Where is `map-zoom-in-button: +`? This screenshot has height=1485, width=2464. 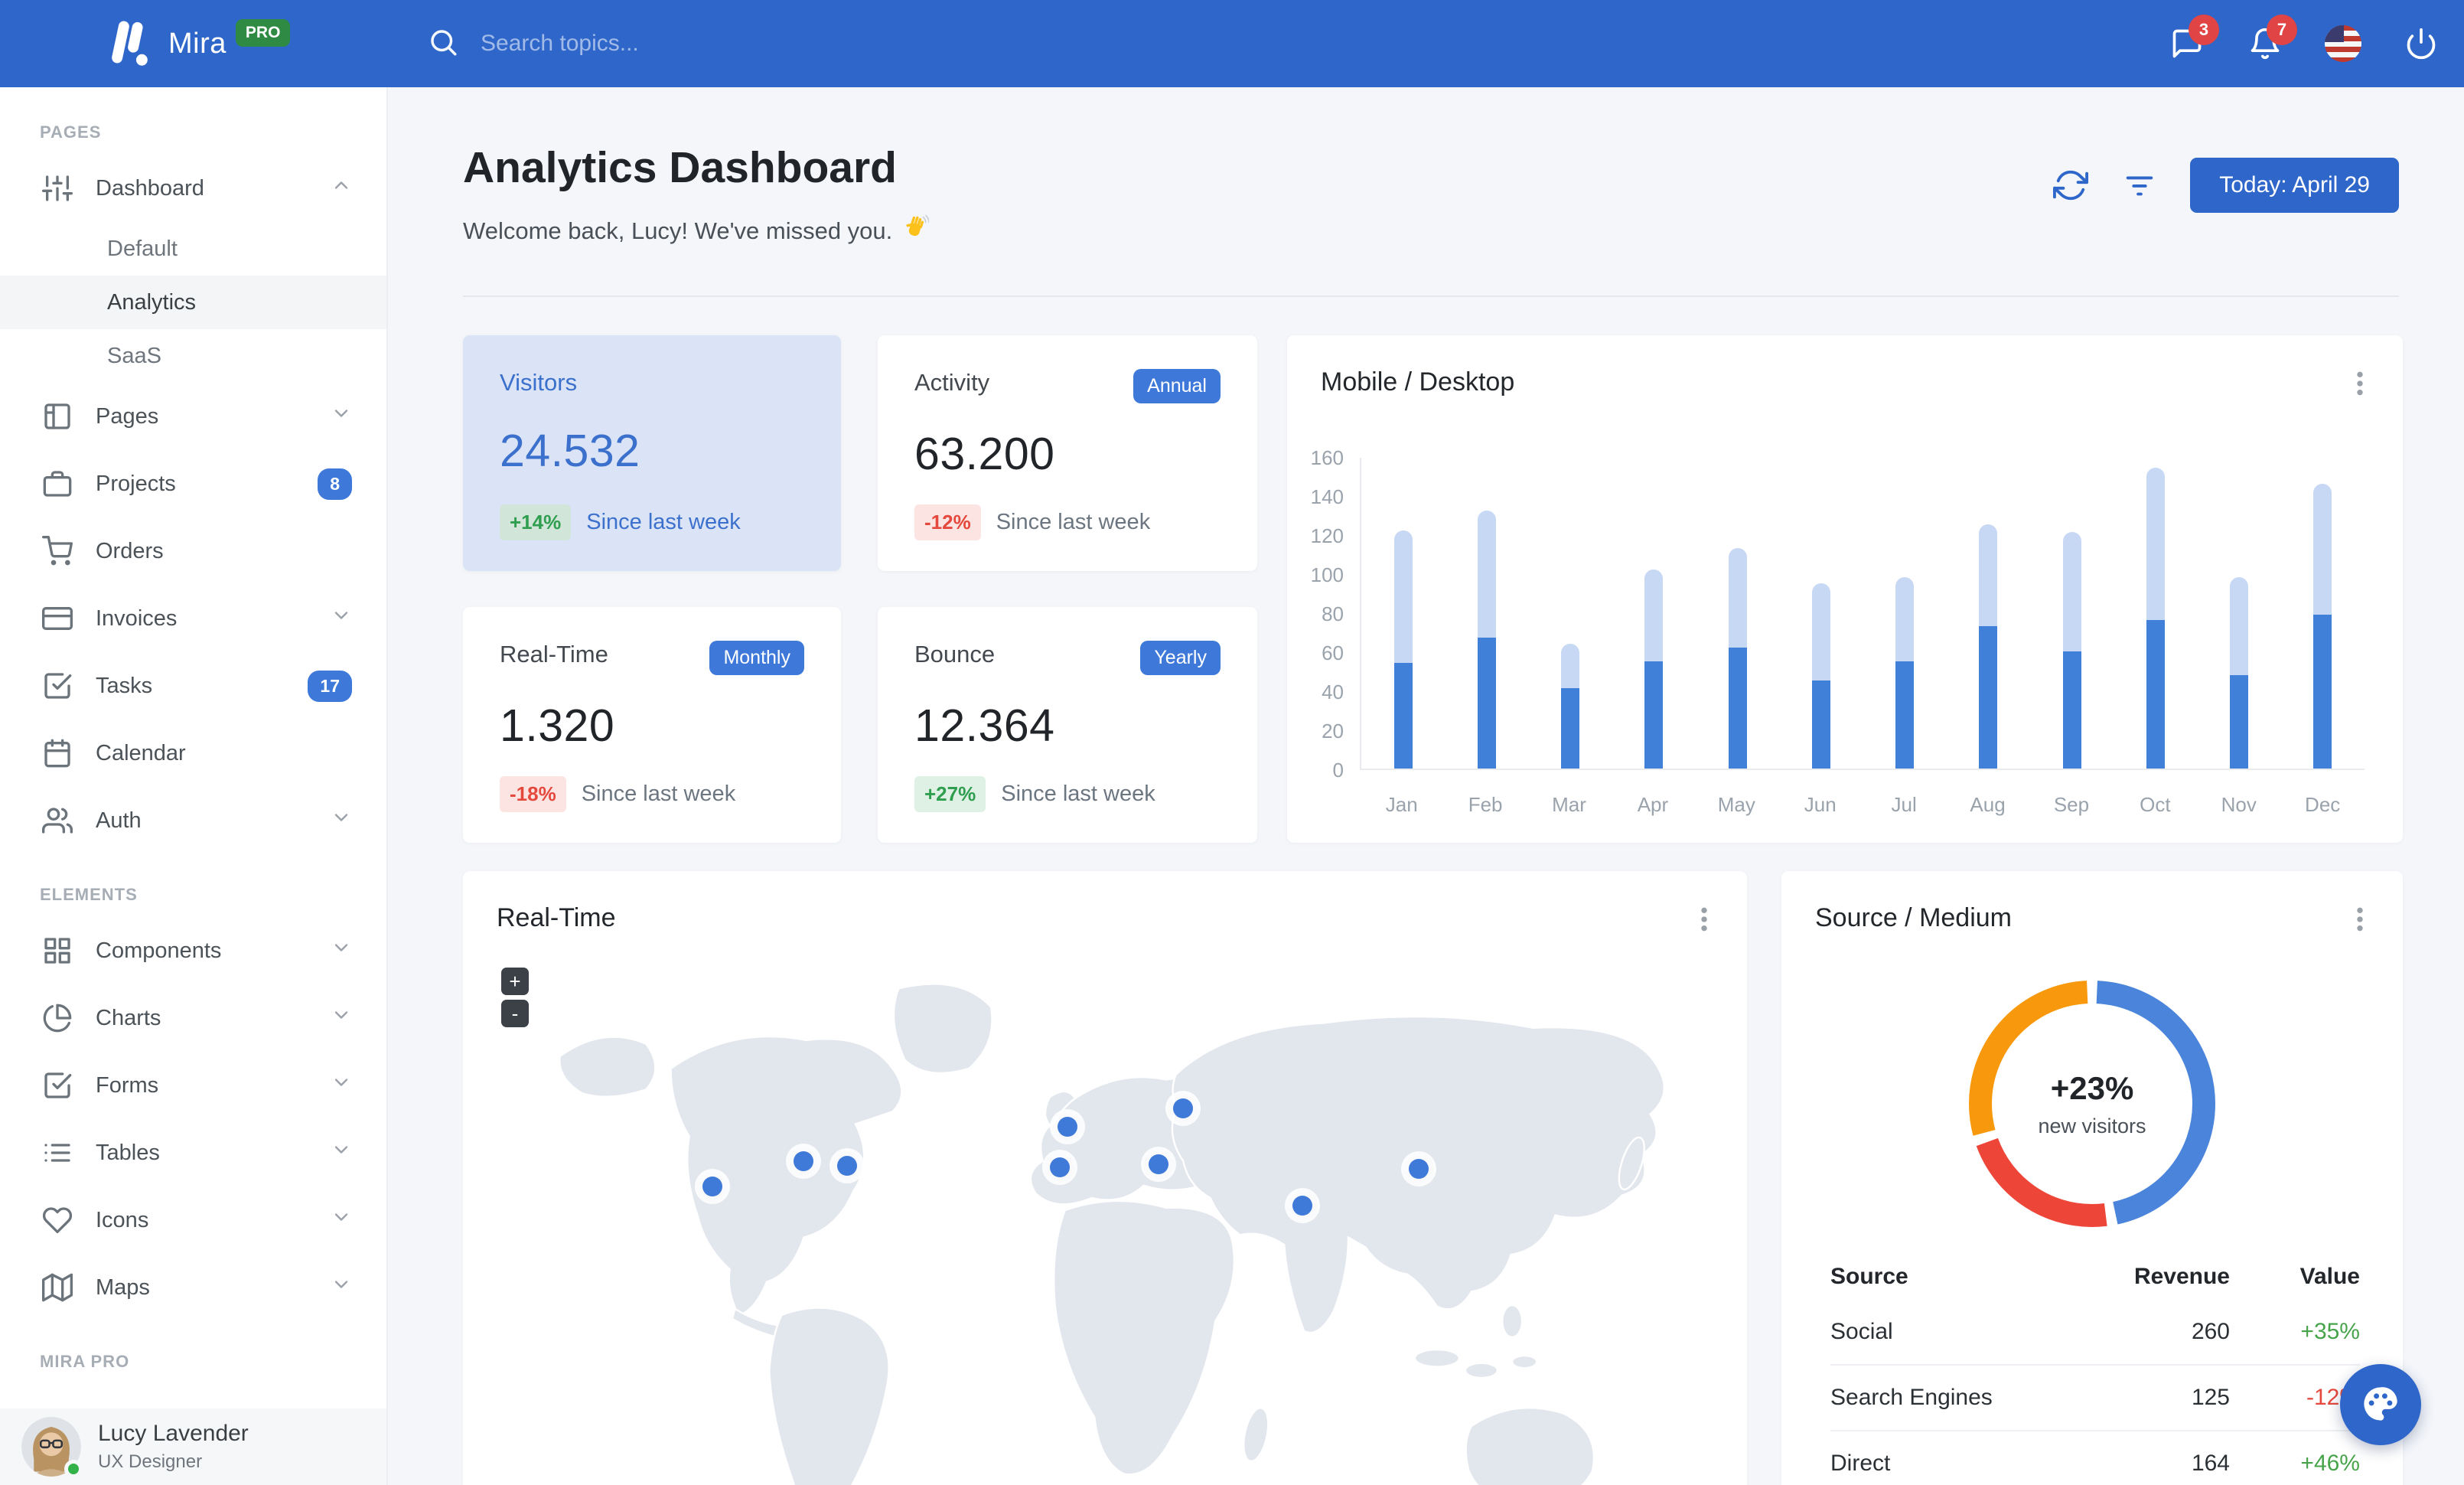
map-zoom-in-button: + is located at coordinates (515, 981).